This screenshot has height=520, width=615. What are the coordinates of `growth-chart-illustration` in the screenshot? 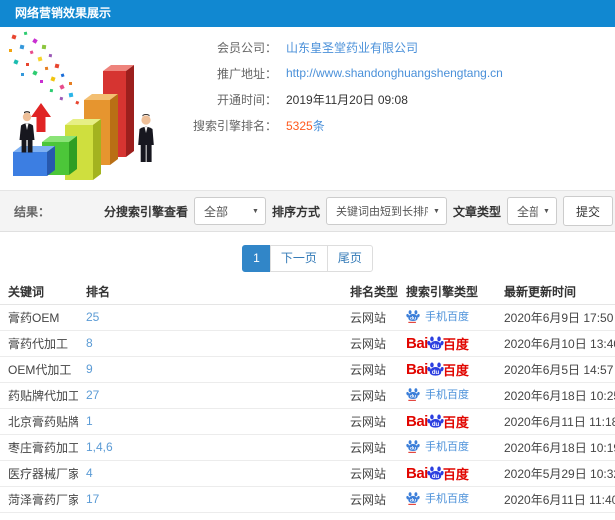 It's located at (92, 108).